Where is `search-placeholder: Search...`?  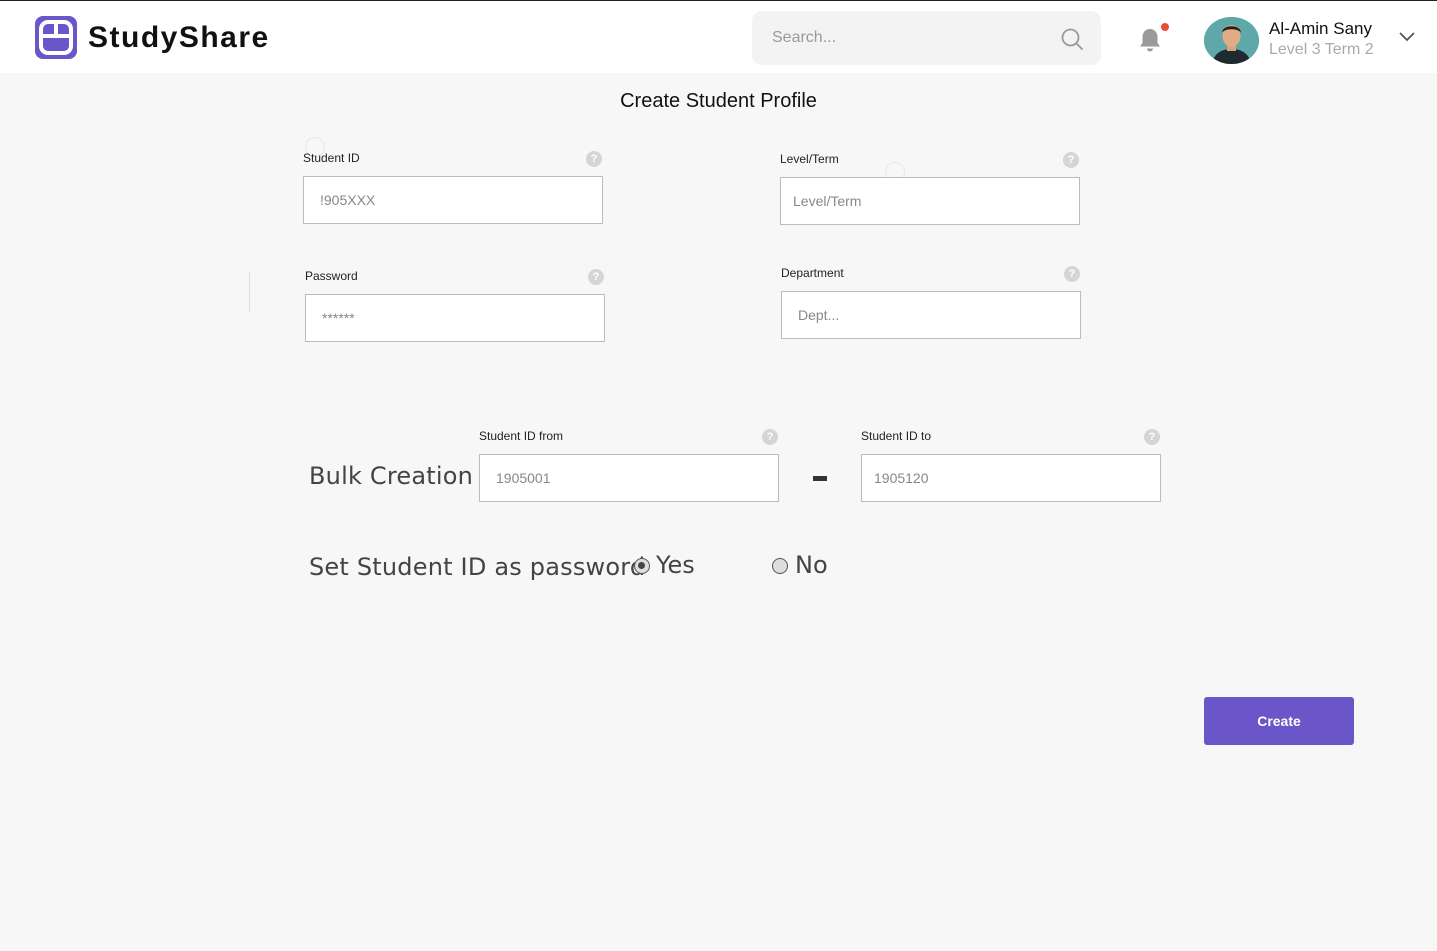
search-placeholder: Search... is located at coordinates (804, 37).